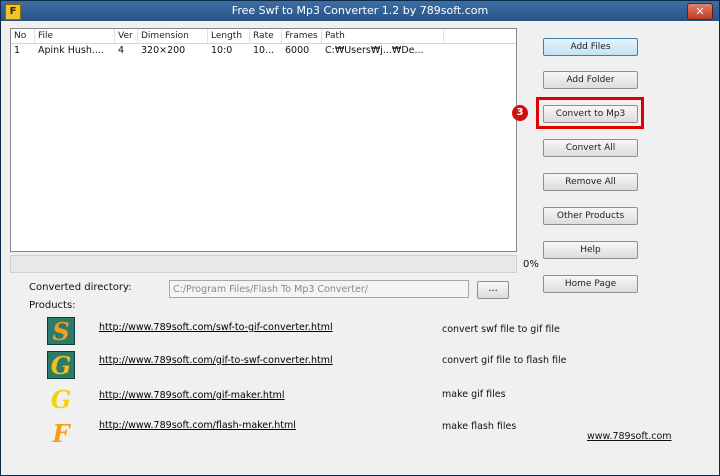 The height and width of the screenshot is (476, 720). Describe the element at coordinates (17, 50) in the screenshot. I see `cell-no: 1` at that location.